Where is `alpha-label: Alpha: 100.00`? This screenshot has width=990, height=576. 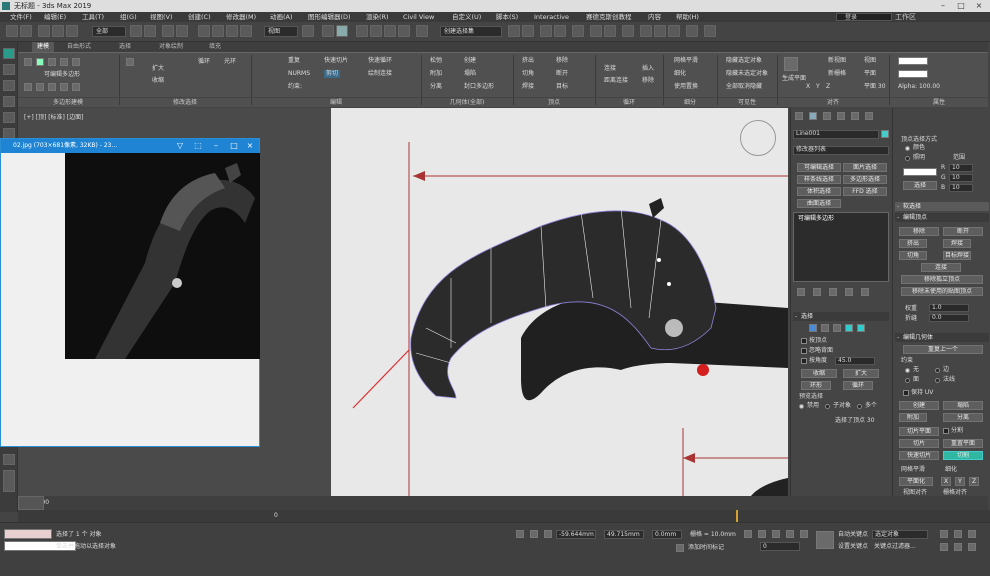 alpha-label: Alpha: 100.00 is located at coordinates (919, 87).